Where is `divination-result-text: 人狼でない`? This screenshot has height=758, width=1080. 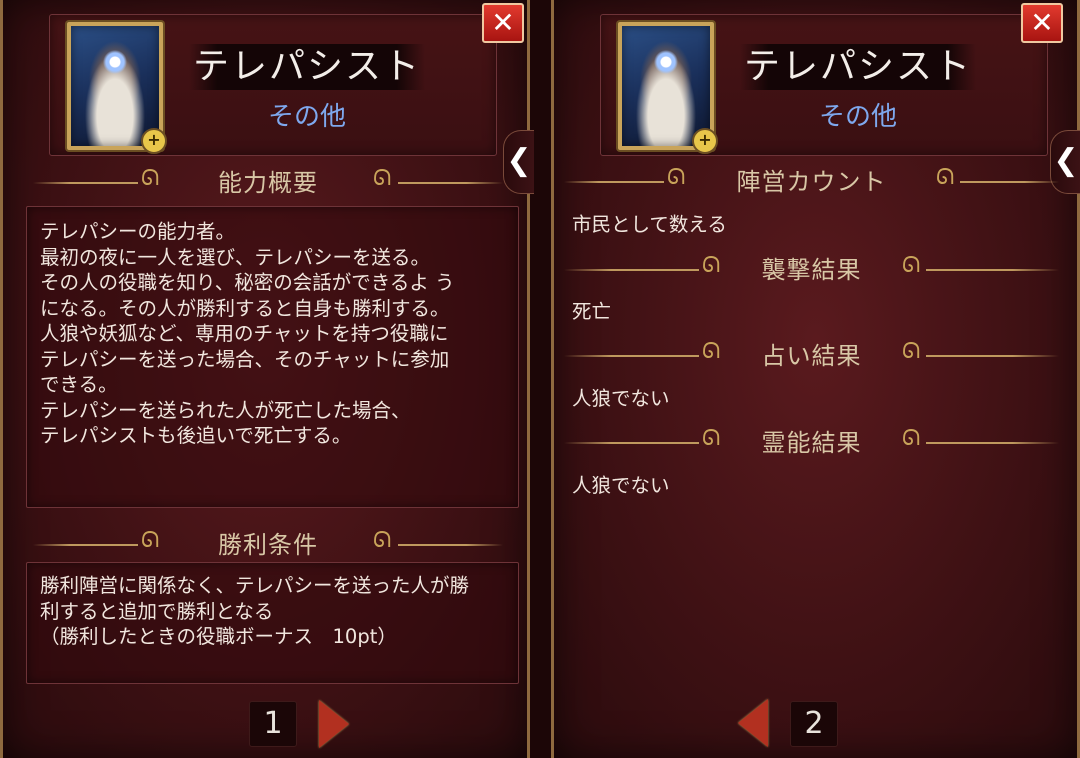
divination-result-text: 人狼でない is located at coordinates (621, 398).